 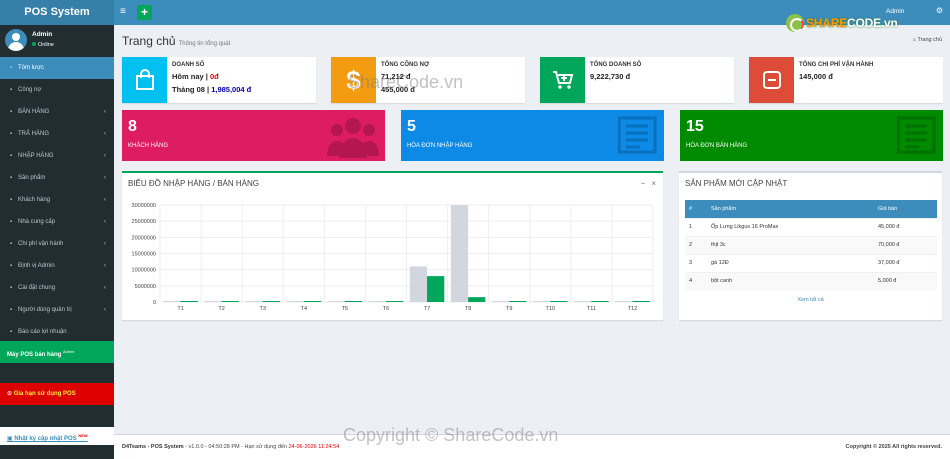 I want to click on user-location-icon: ▪, so click(x=11, y=266).